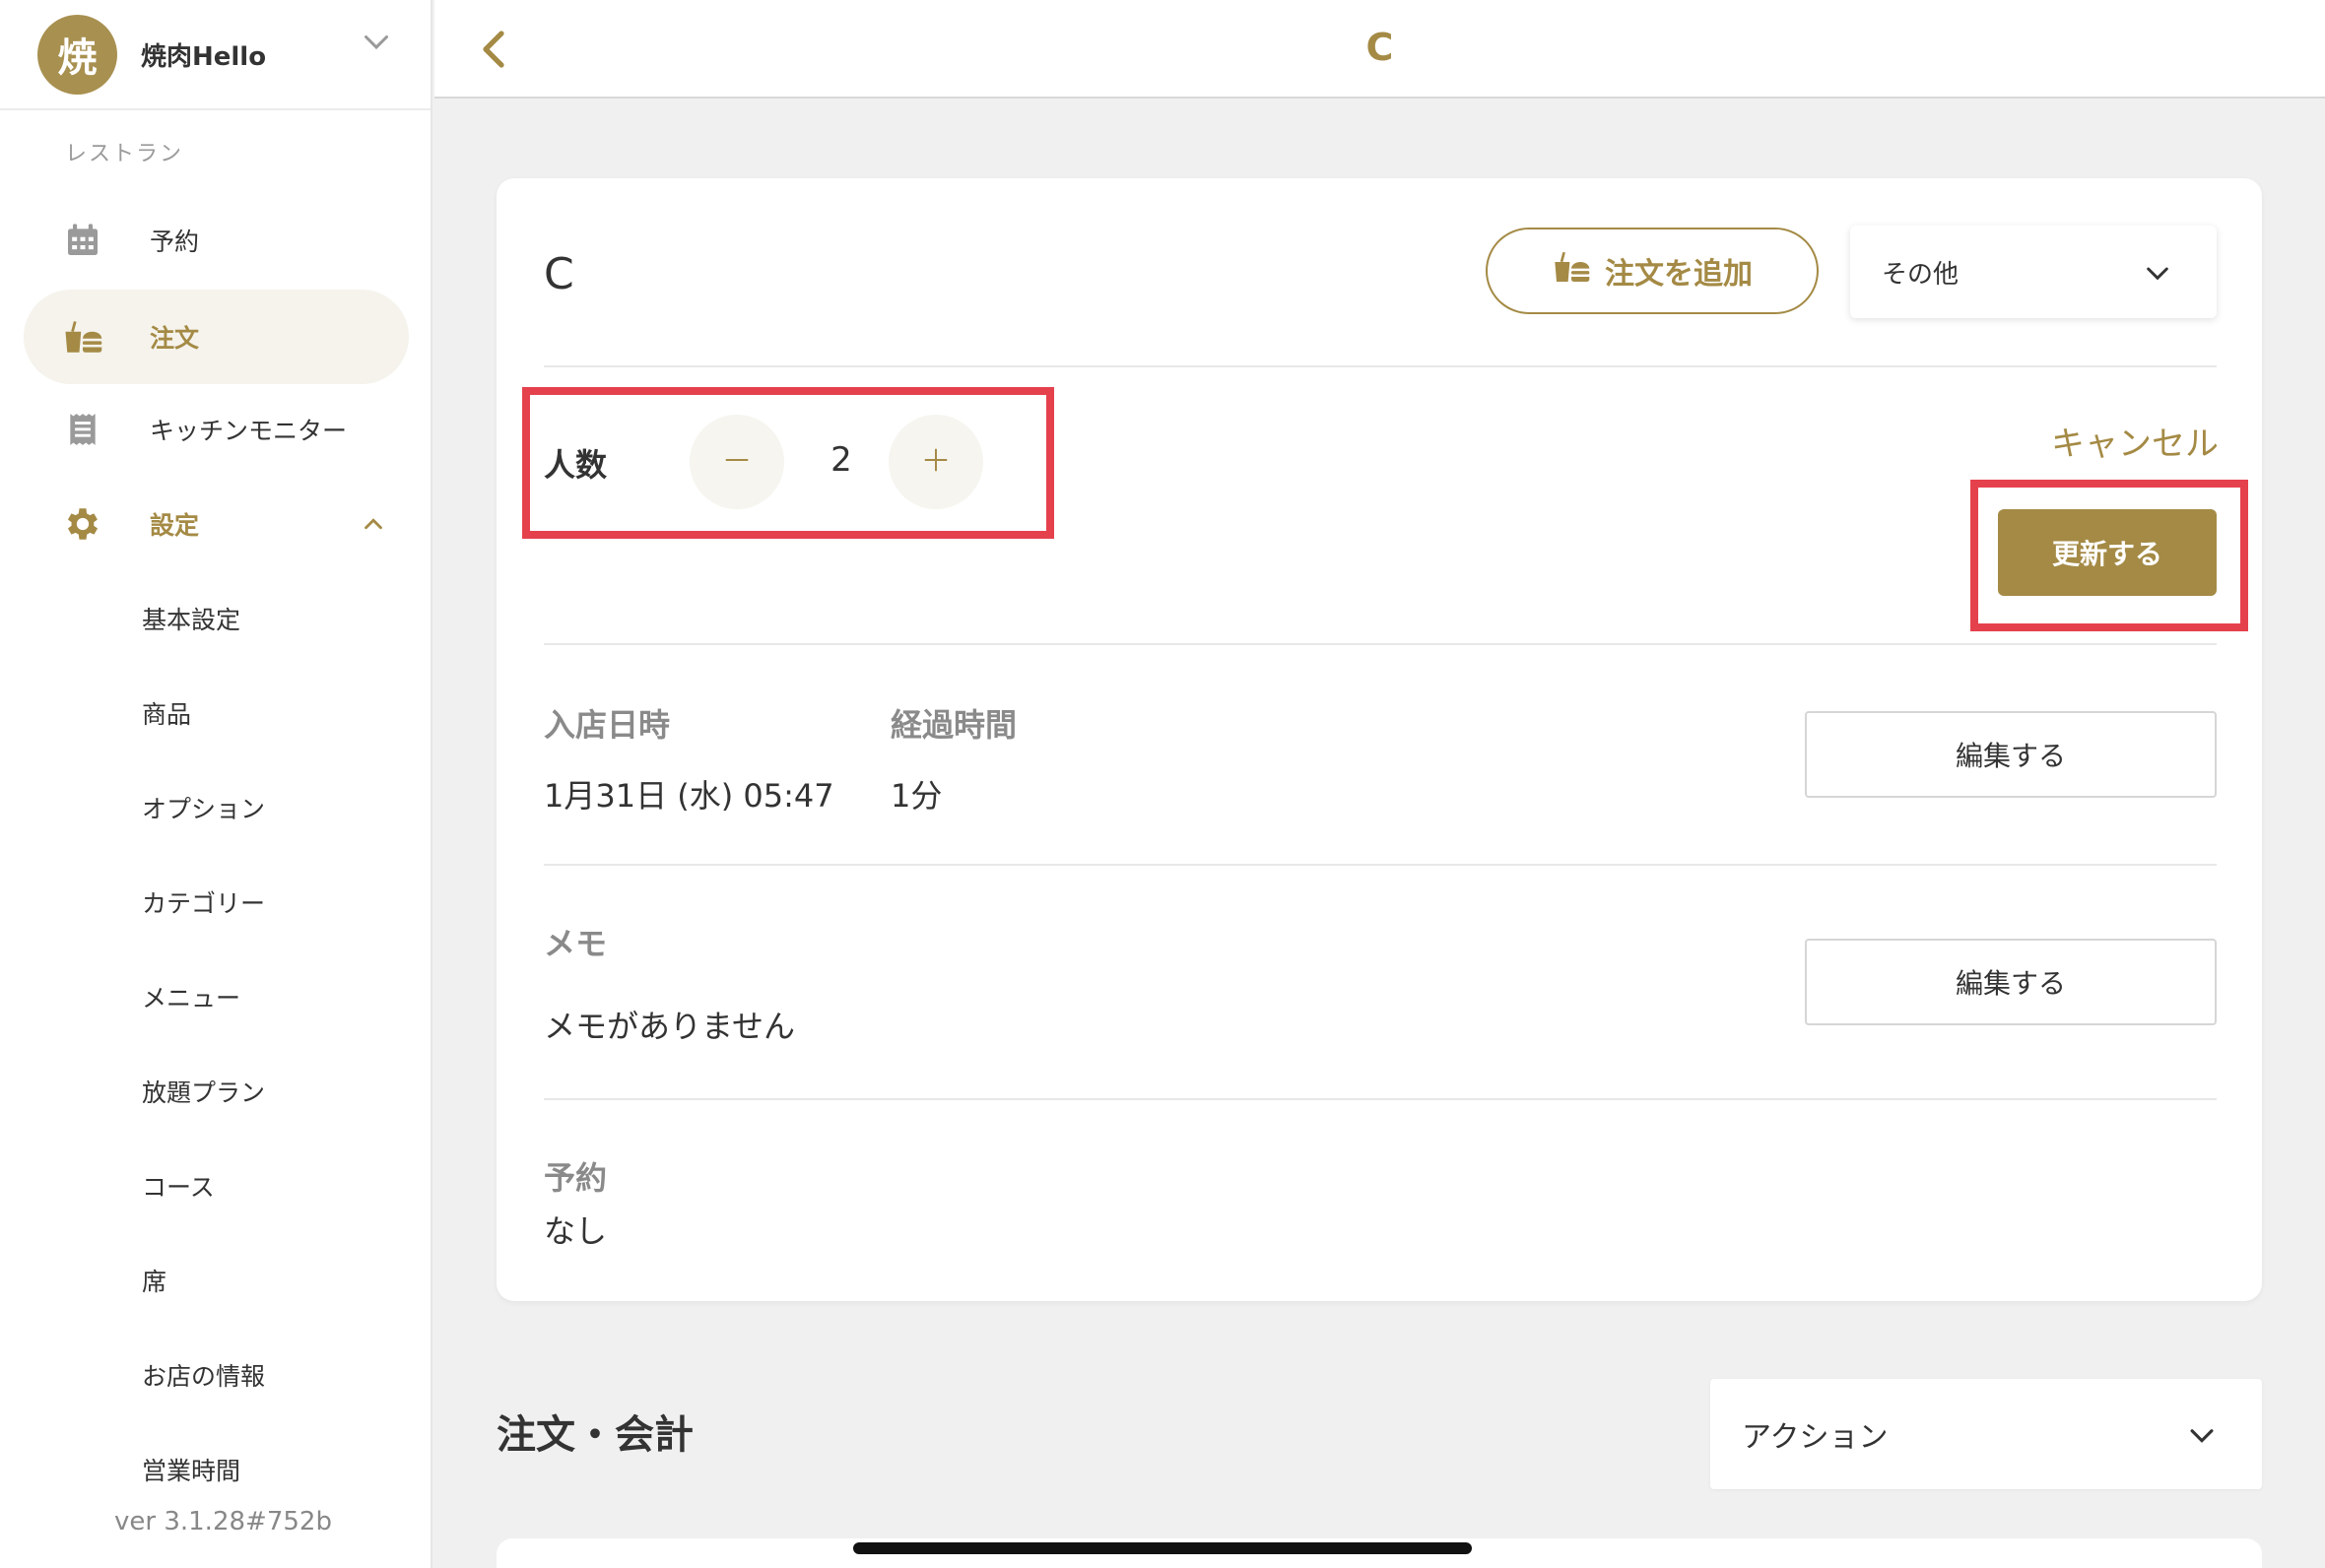 This screenshot has height=1568, width=2325. Describe the element at coordinates (1986, 1434) in the screenshot. I see `action-dropdown: アクション` at that location.